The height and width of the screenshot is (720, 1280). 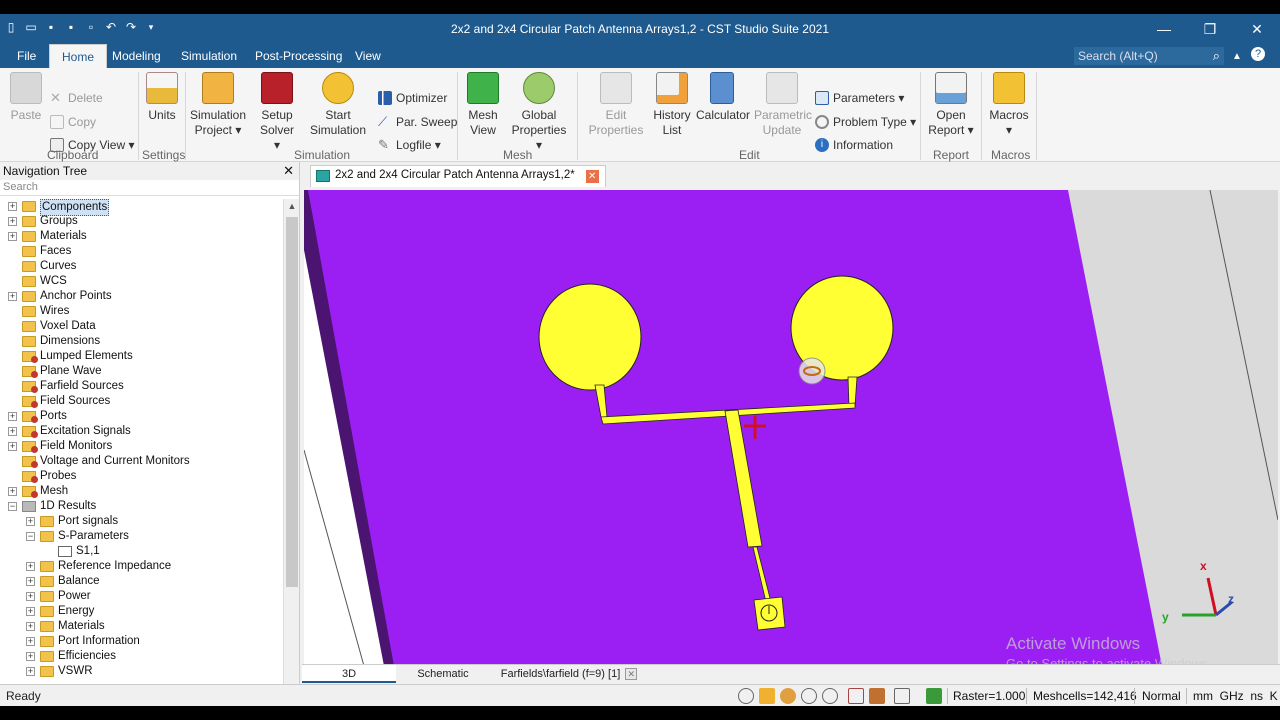 I want to click on tab-farfield: Farfields\farfield (f=9) [1] ✕, so click(x=569, y=674).